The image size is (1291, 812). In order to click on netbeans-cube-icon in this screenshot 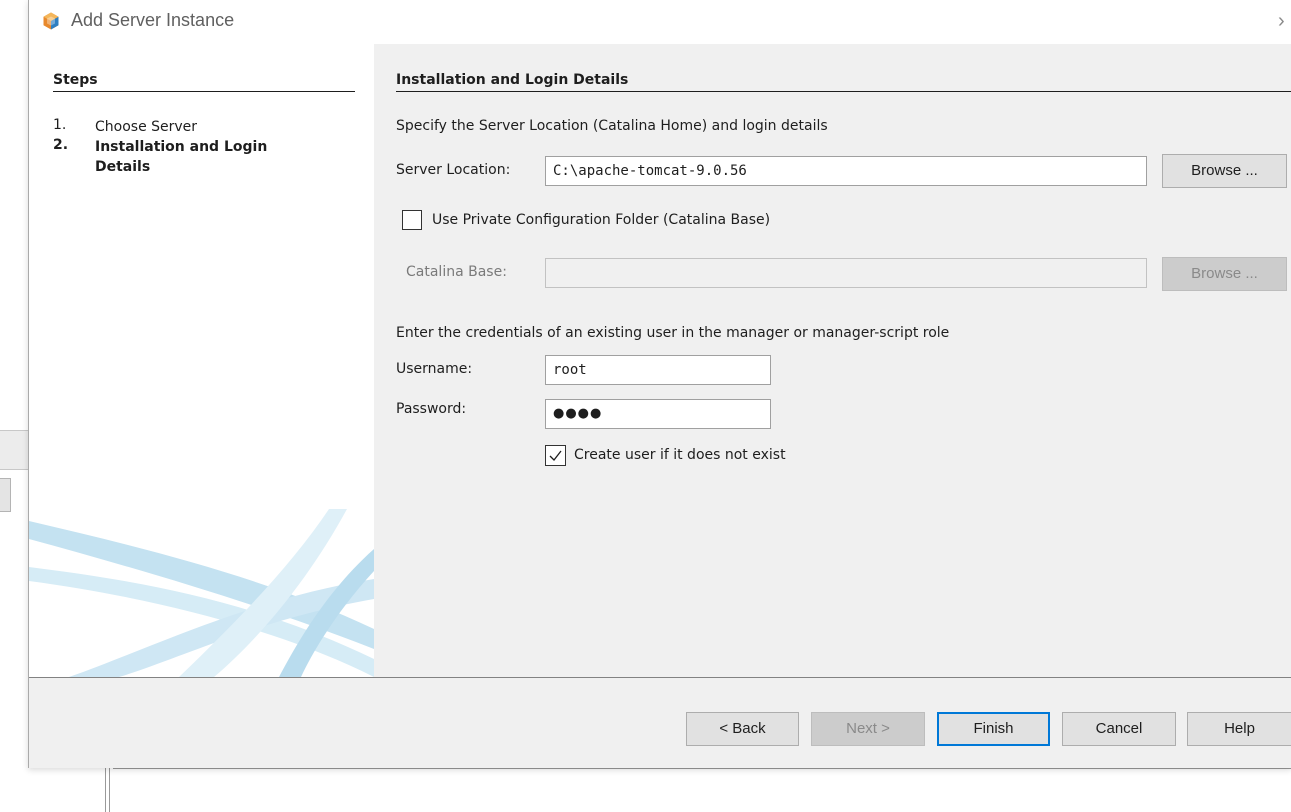, I will do `click(51, 21)`.